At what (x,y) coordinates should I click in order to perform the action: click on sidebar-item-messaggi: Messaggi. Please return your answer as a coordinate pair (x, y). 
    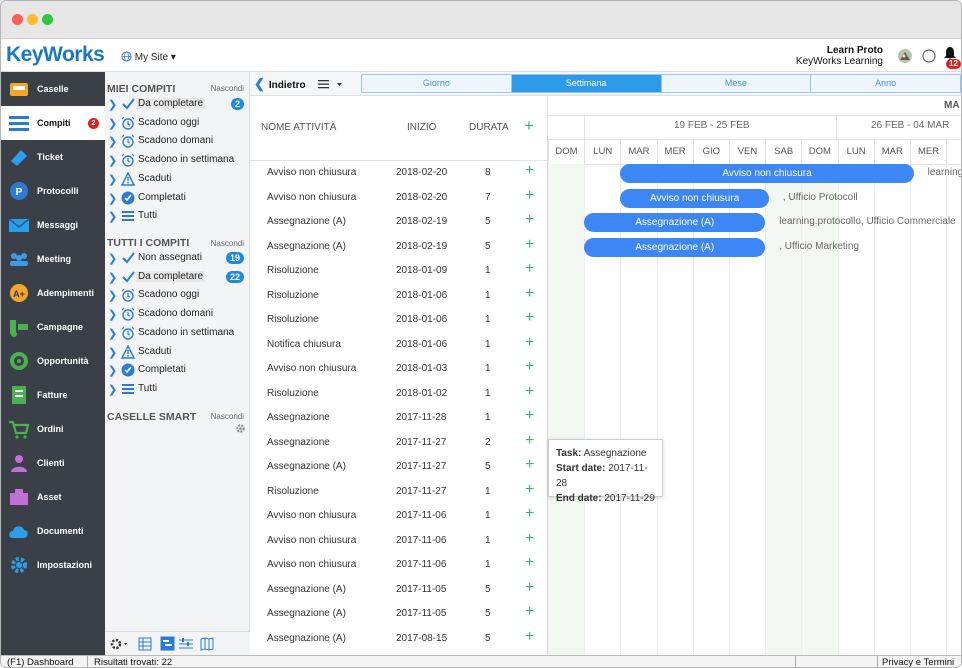
    Looking at the image, I should click on (53, 225).